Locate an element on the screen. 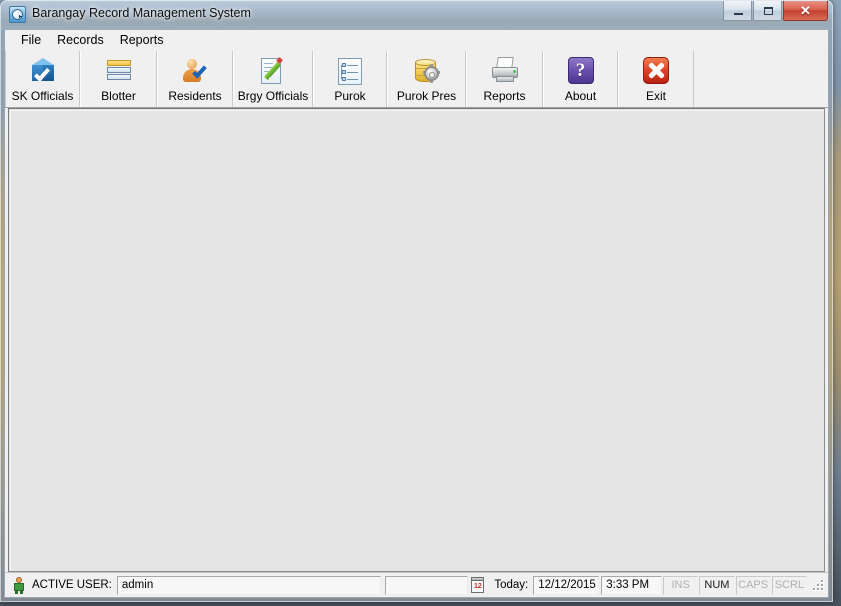  menu-item-reports: Reports is located at coordinates (142, 40).